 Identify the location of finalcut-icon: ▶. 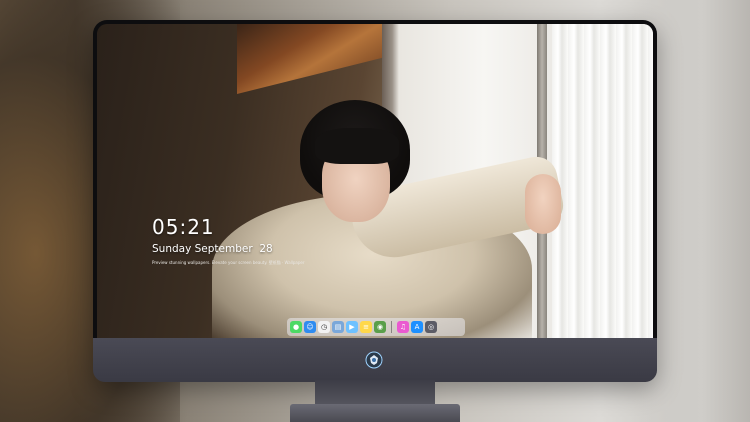
(352, 327).